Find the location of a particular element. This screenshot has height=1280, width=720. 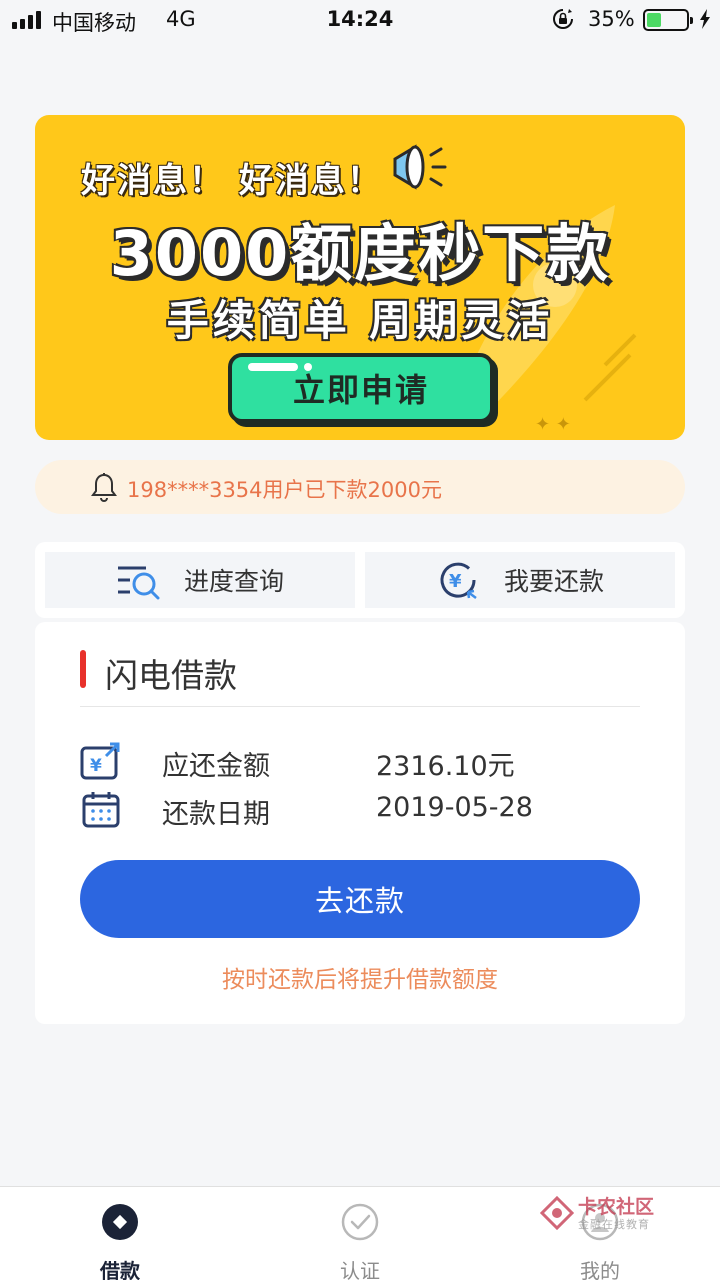

quick-actions: 进度查询 ¥ 我要还款 is located at coordinates (360, 580).